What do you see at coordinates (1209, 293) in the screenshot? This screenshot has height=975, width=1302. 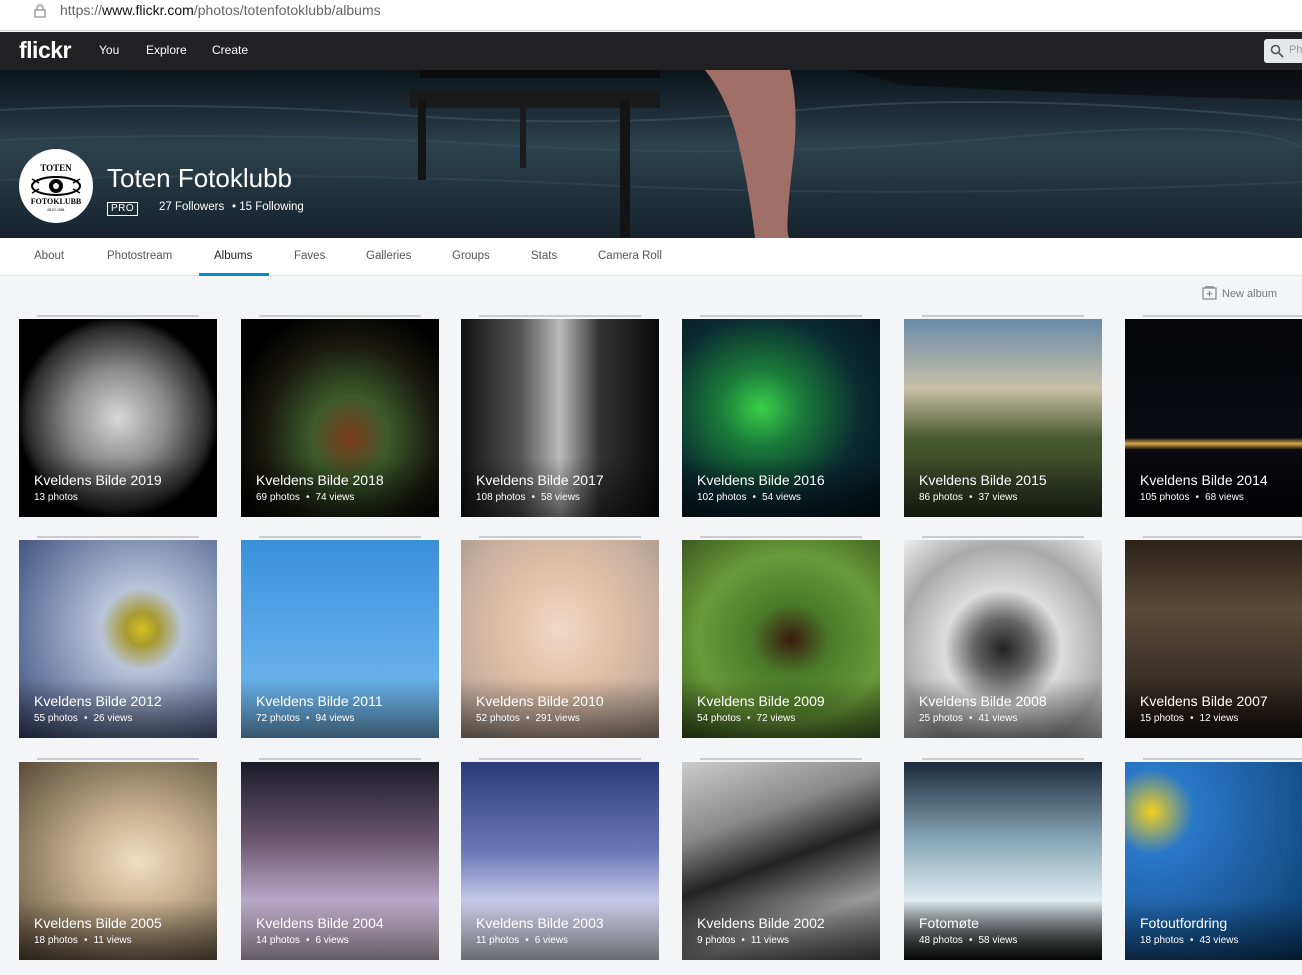 I see `new-album-icon` at bounding box center [1209, 293].